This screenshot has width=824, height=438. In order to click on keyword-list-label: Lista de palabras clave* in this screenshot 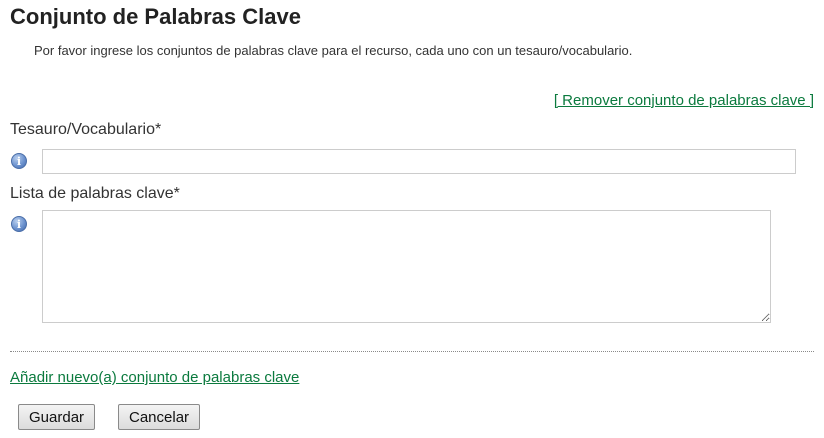, I will do `click(95, 193)`.